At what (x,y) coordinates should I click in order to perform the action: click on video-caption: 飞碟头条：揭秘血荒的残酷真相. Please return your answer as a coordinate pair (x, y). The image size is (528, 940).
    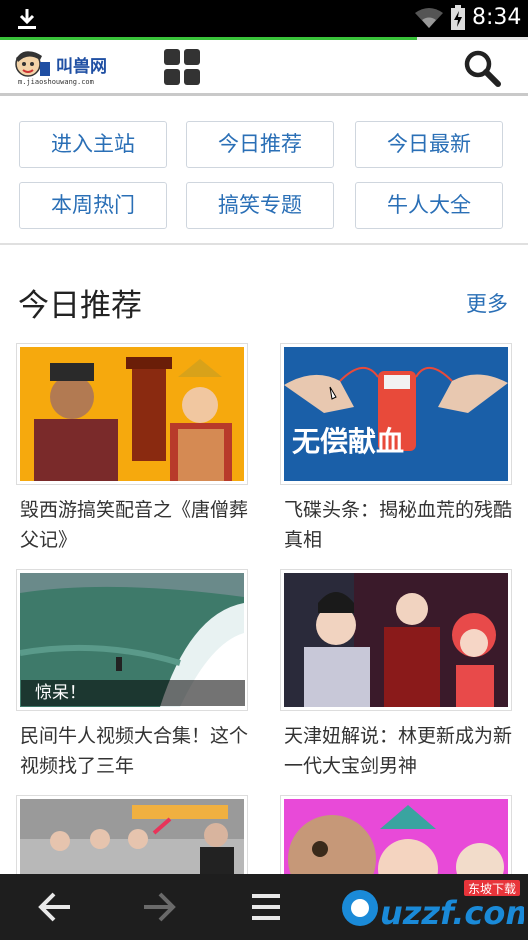
    Looking at the image, I should click on (400, 525).